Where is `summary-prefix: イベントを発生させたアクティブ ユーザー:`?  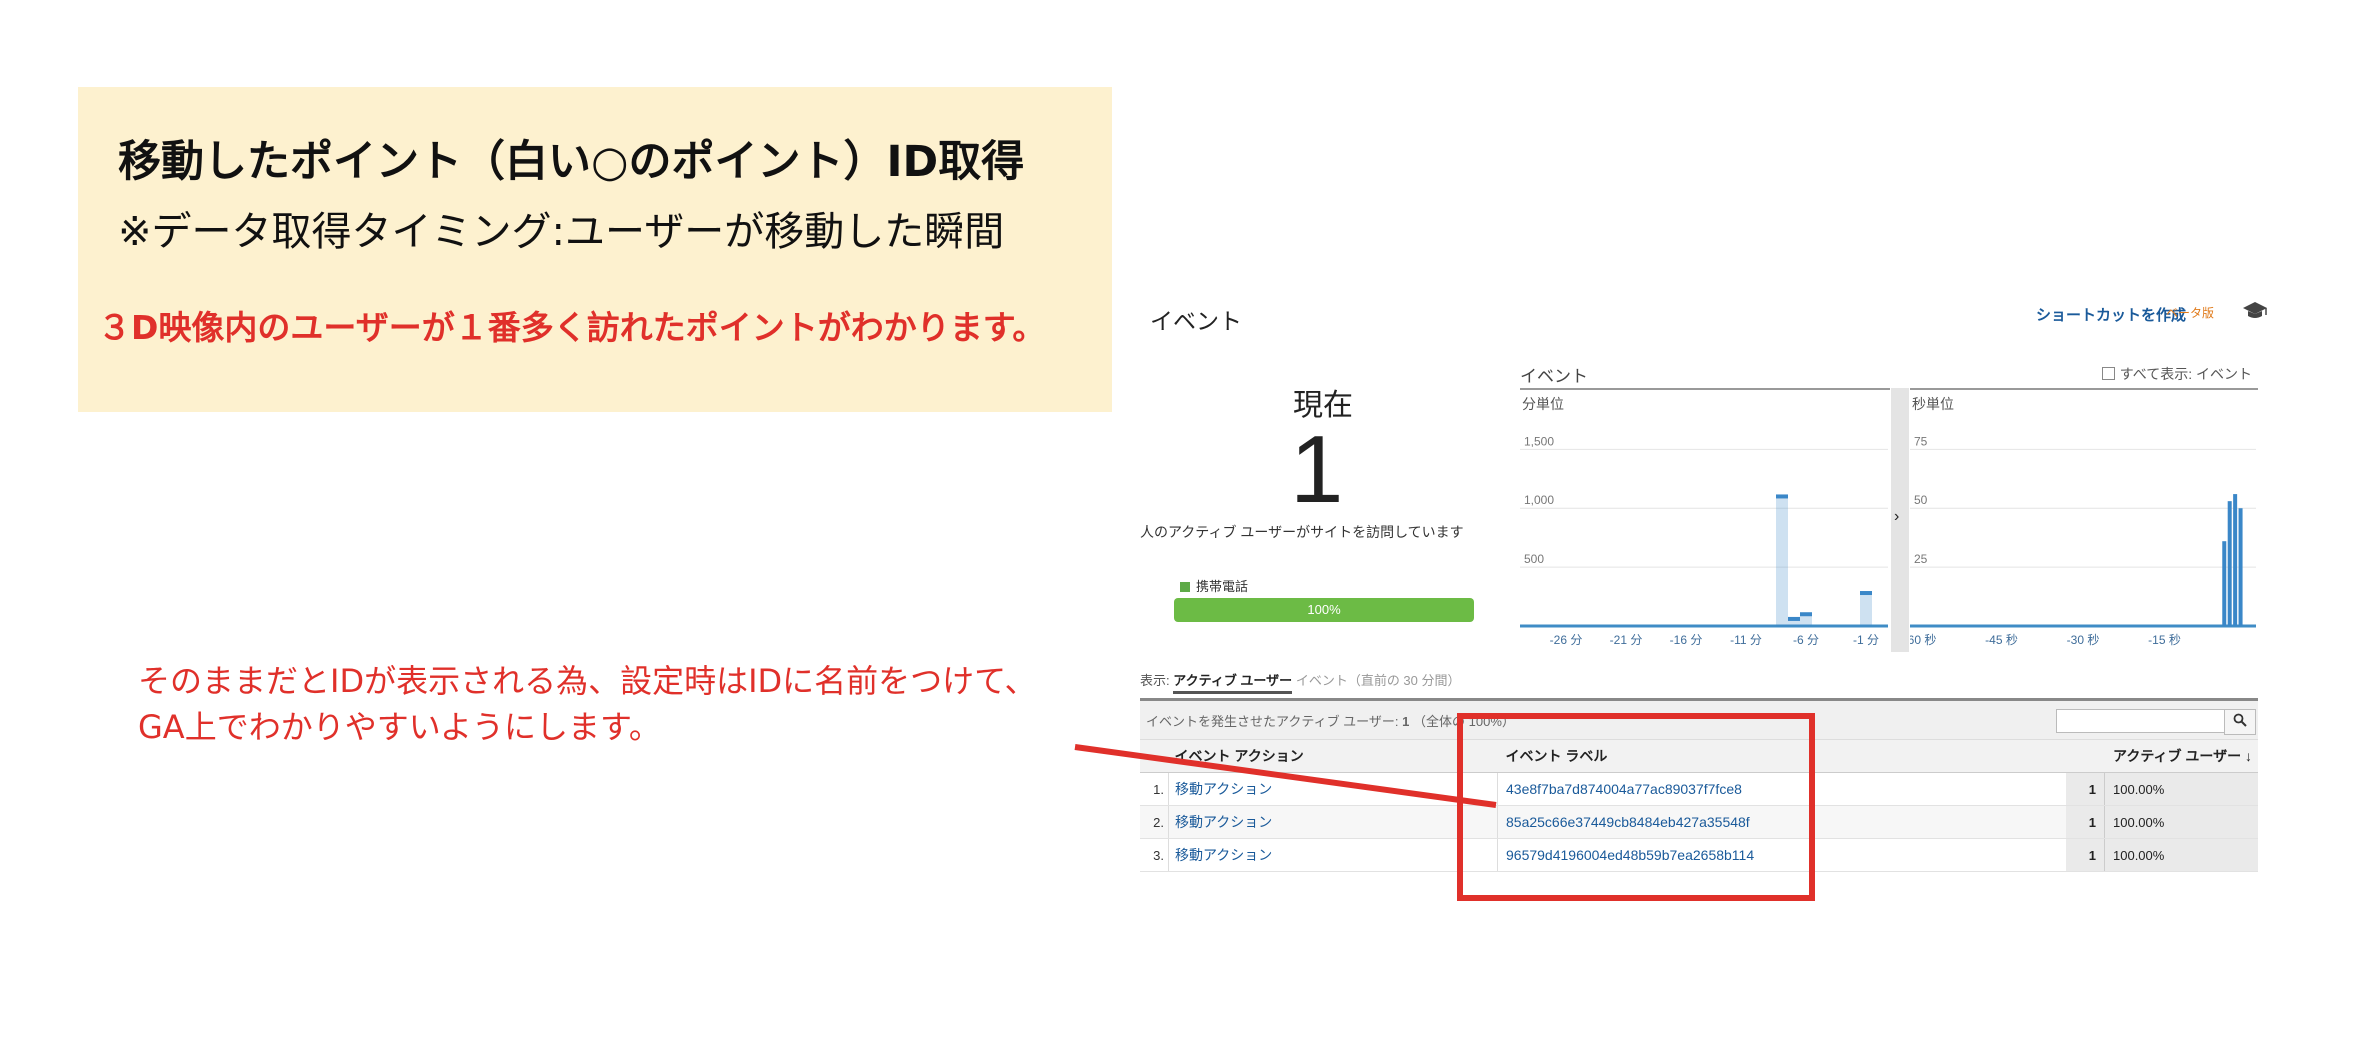
summary-prefix: イベントを発生させたアクティブ ユーザー: is located at coordinates (1272, 721).